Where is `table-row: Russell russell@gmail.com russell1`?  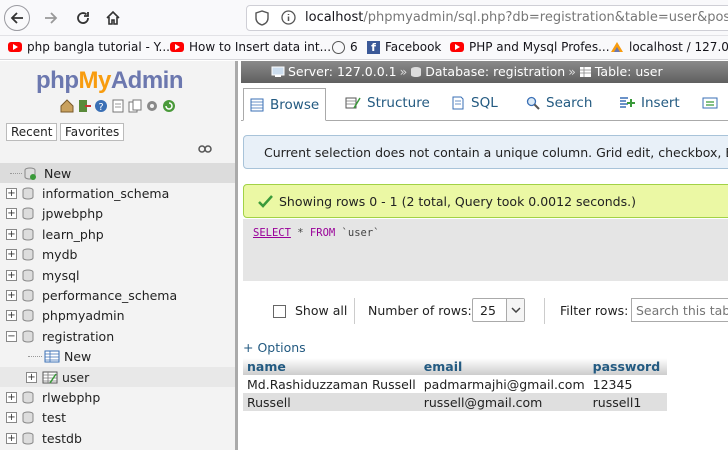 table-row: Russell russell@gmail.com russell1 is located at coordinates (455, 402).